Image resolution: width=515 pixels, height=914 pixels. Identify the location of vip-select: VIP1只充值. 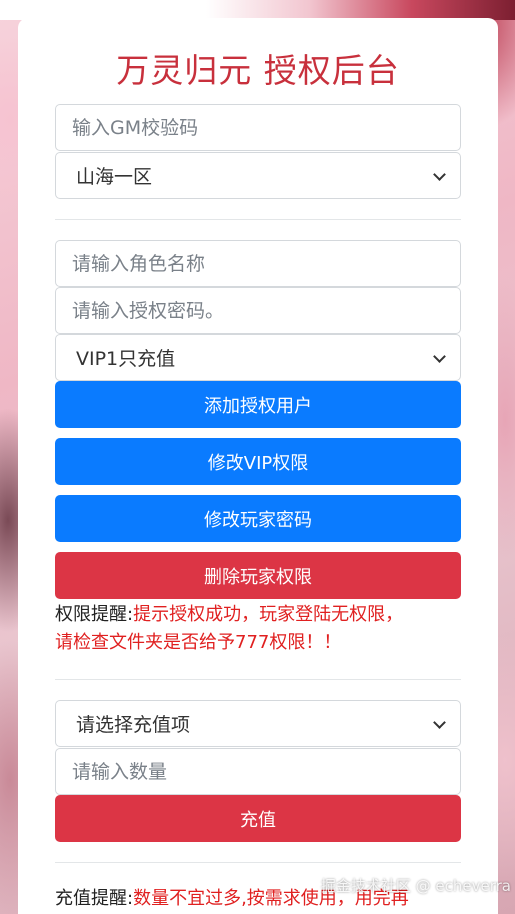
(258, 357).